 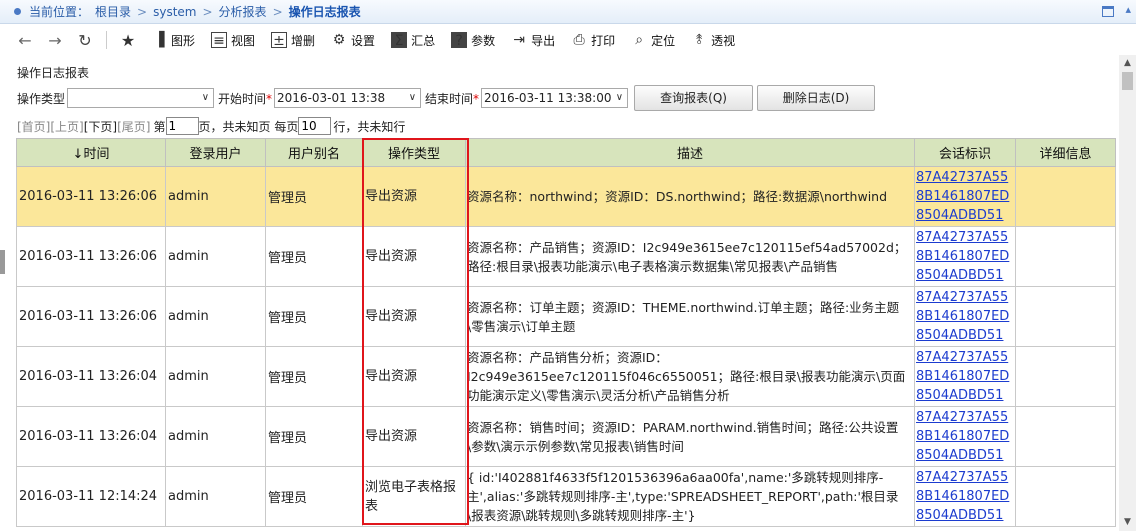 I want to click on refresh-icon: ↻, so click(x=85, y=40).